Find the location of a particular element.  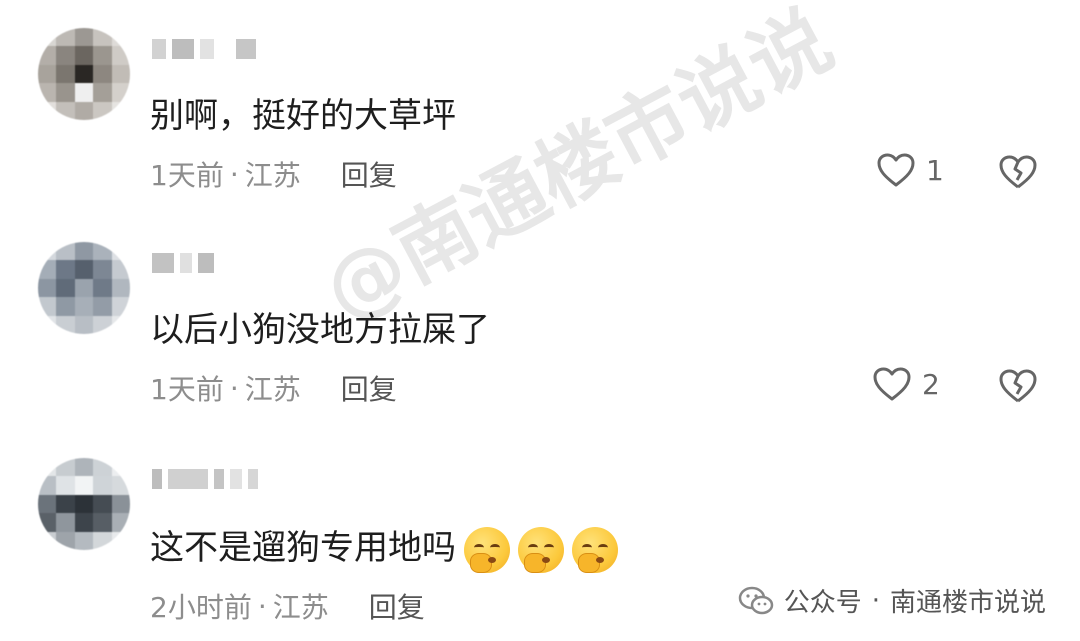

comment-time: 2小时前 is located at coordinates (201, 607).